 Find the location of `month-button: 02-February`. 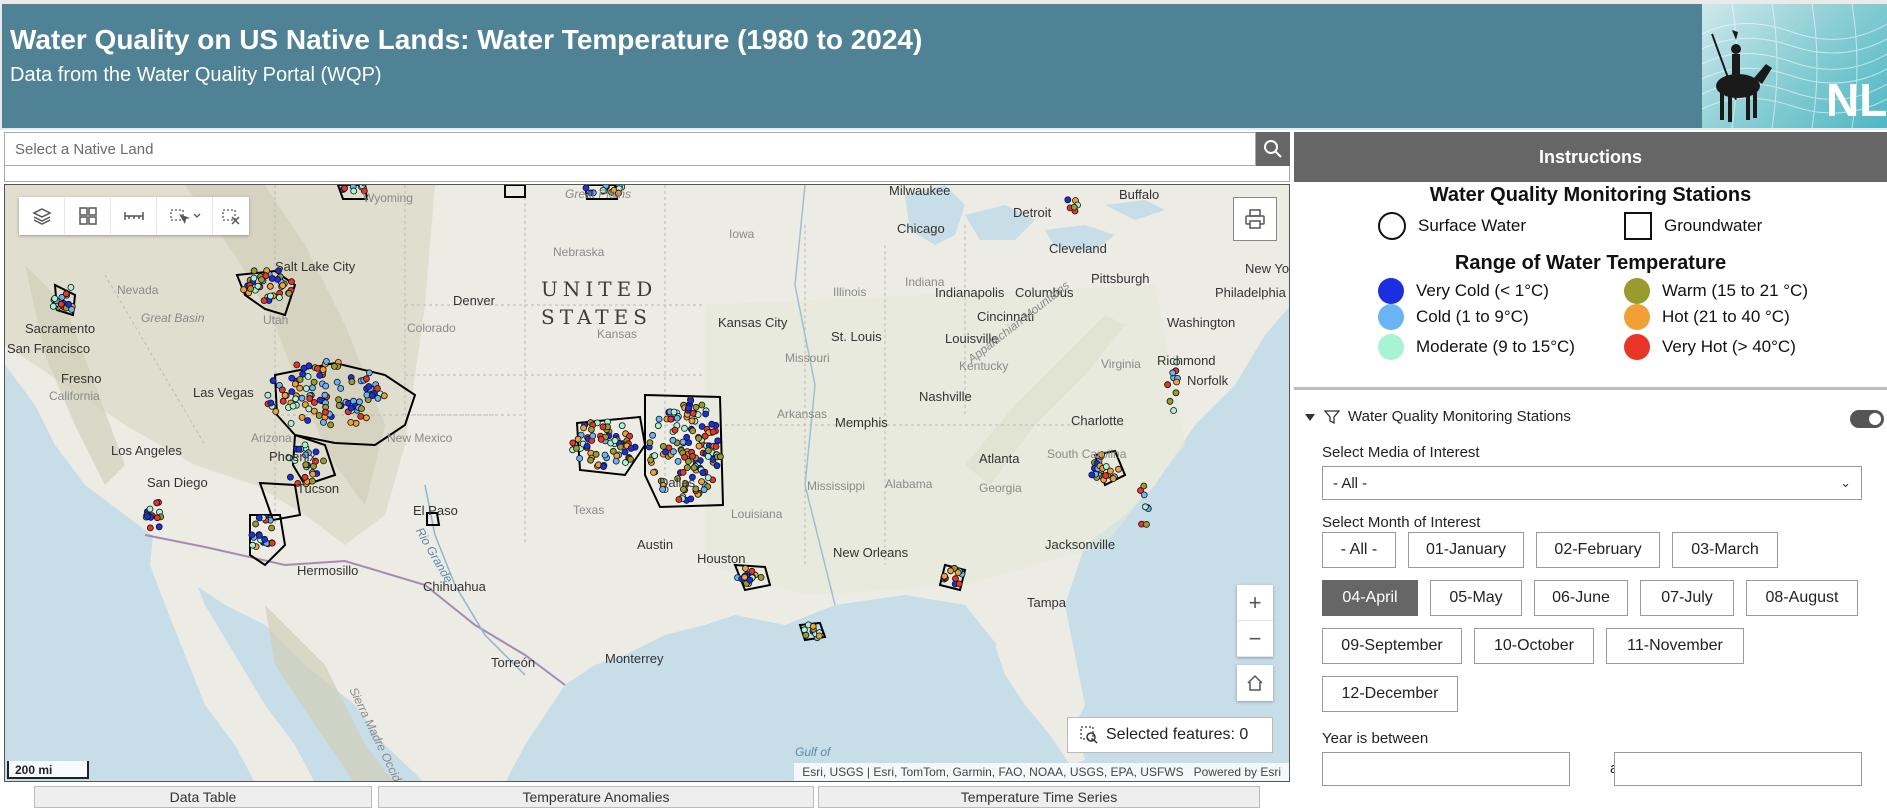

month-button: 02-February is located at coordinates (1598, 550).